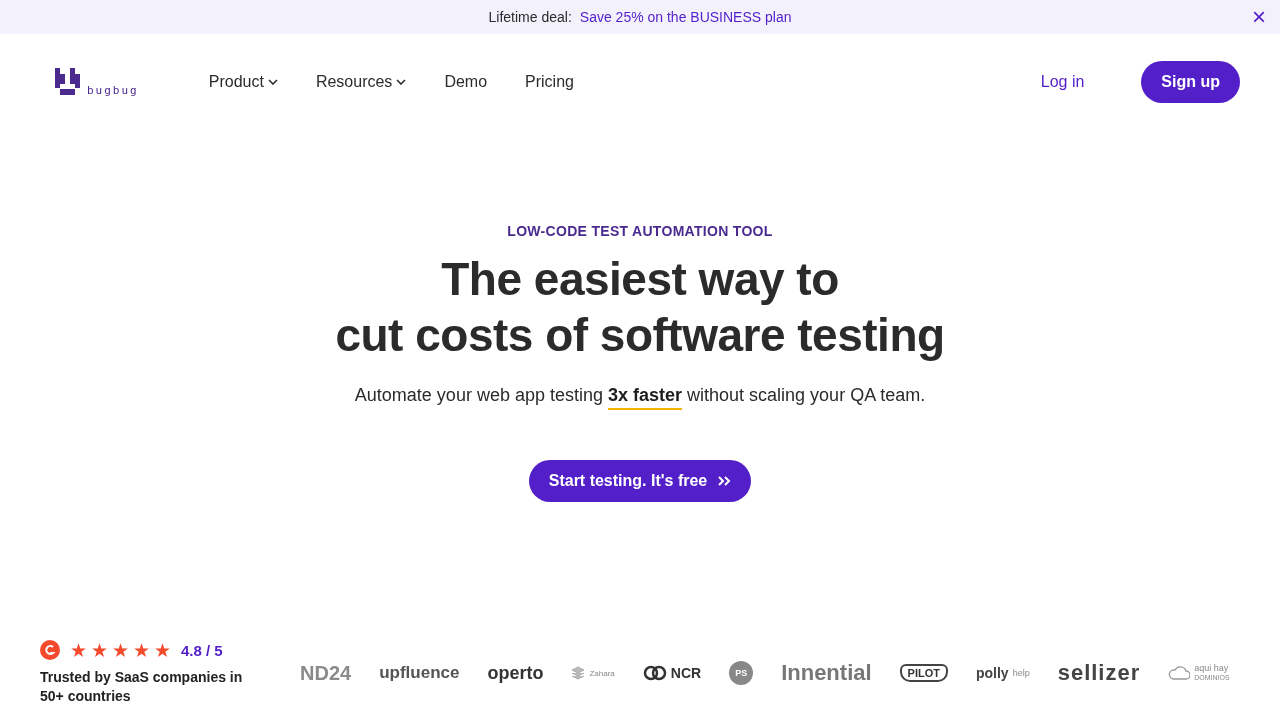 This screenshot has width=1280, height=720. I want to click on double-chevron-icon, so click(724, 481).